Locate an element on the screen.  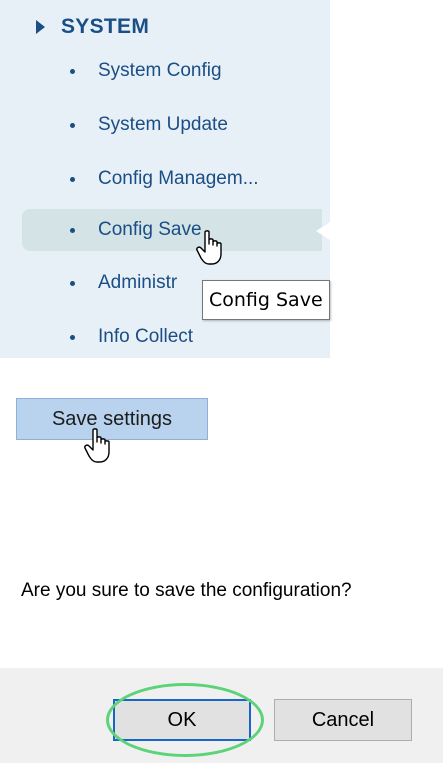
menu-section-system: SYSTEM is located at coordinates (92, 27).